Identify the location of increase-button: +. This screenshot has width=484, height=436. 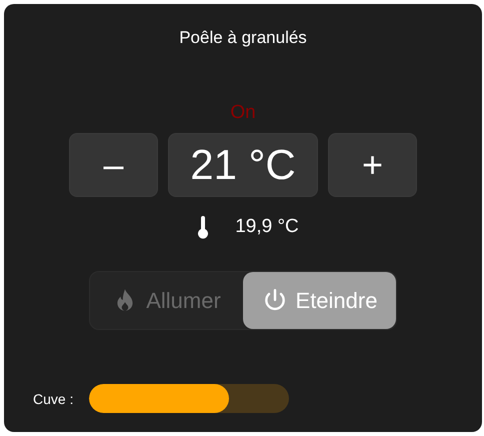
(372, 165).